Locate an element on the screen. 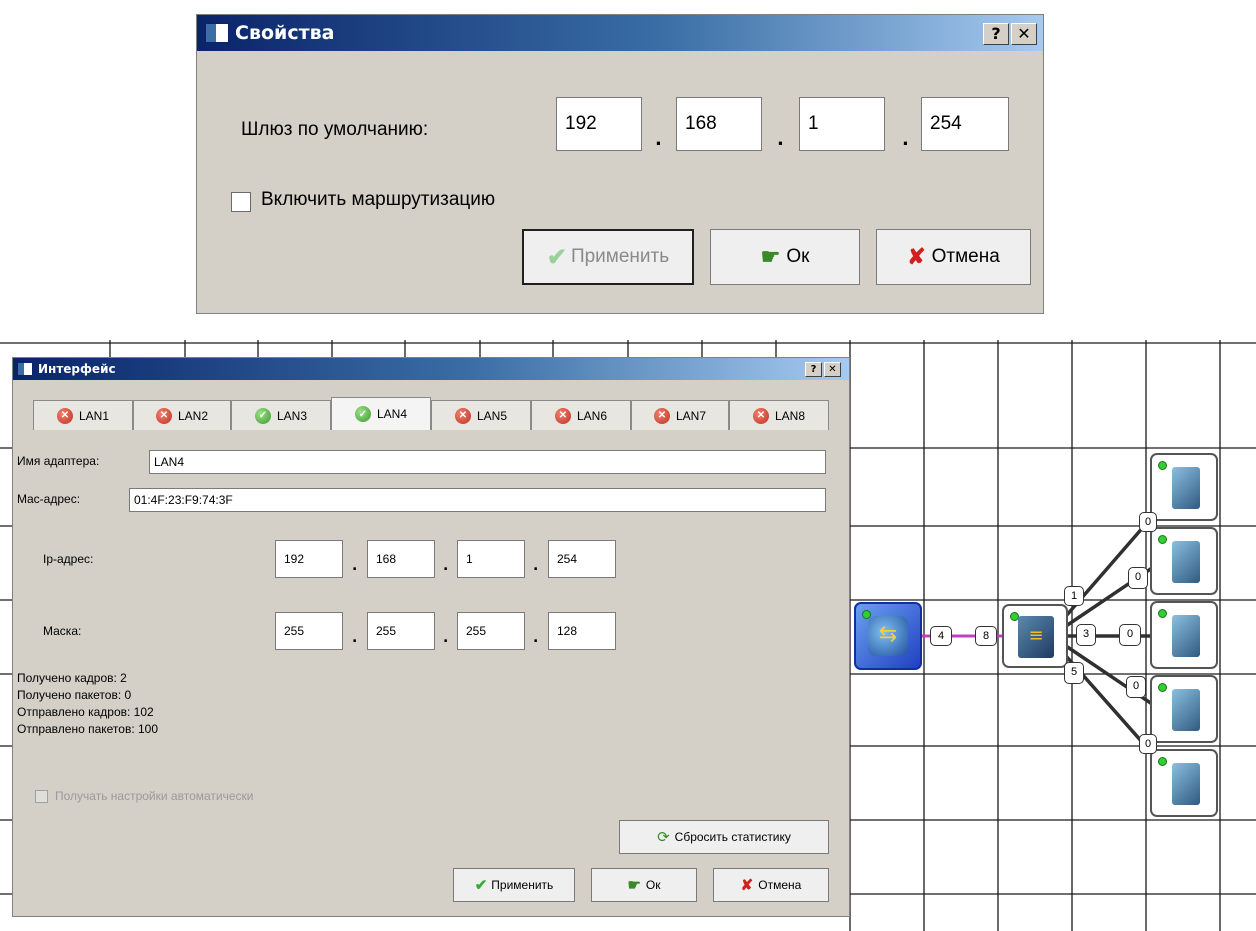 Image resolution: width=1256 pixels, height=931 pixels. stat-rx-frames: Получено кадров: 2 is located at coordinates (72, 678).